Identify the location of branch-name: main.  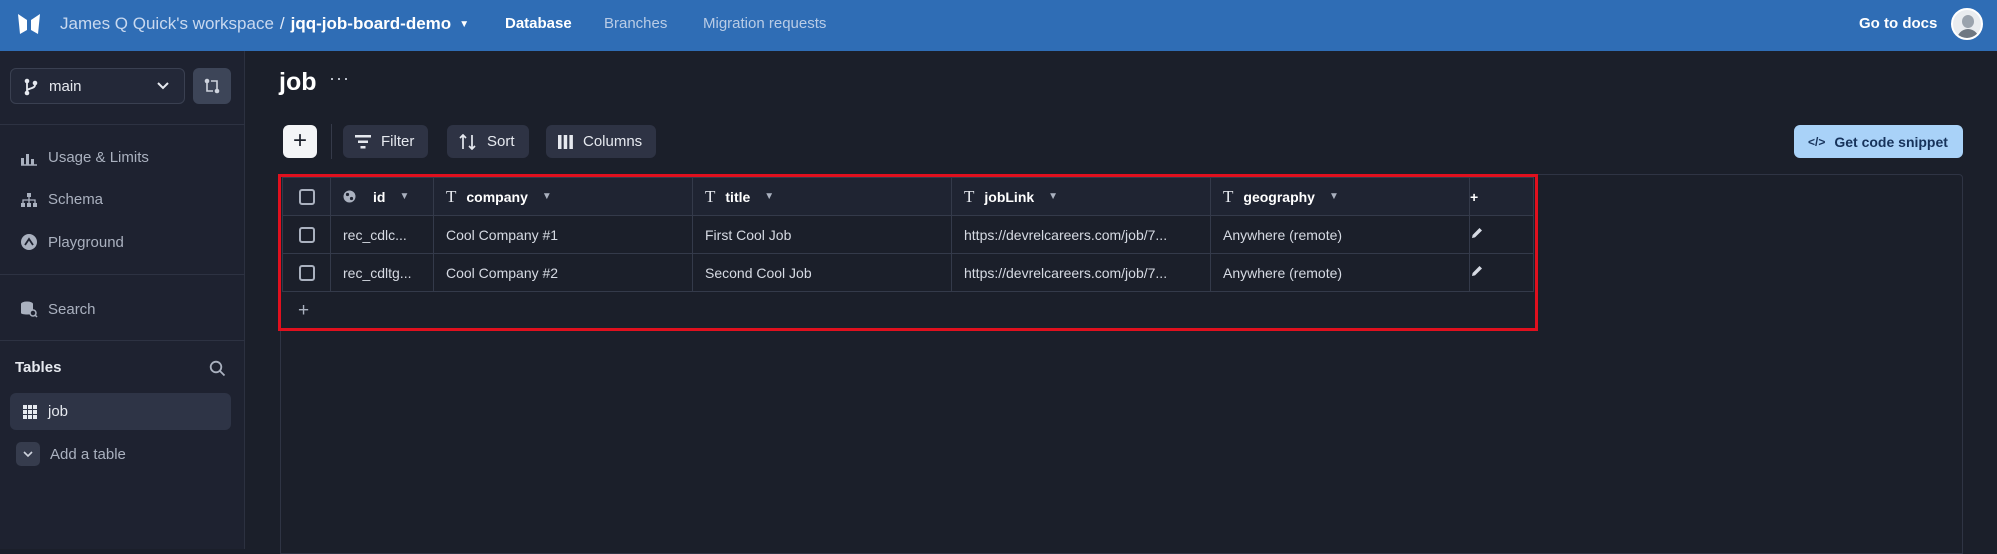
(65, 86).